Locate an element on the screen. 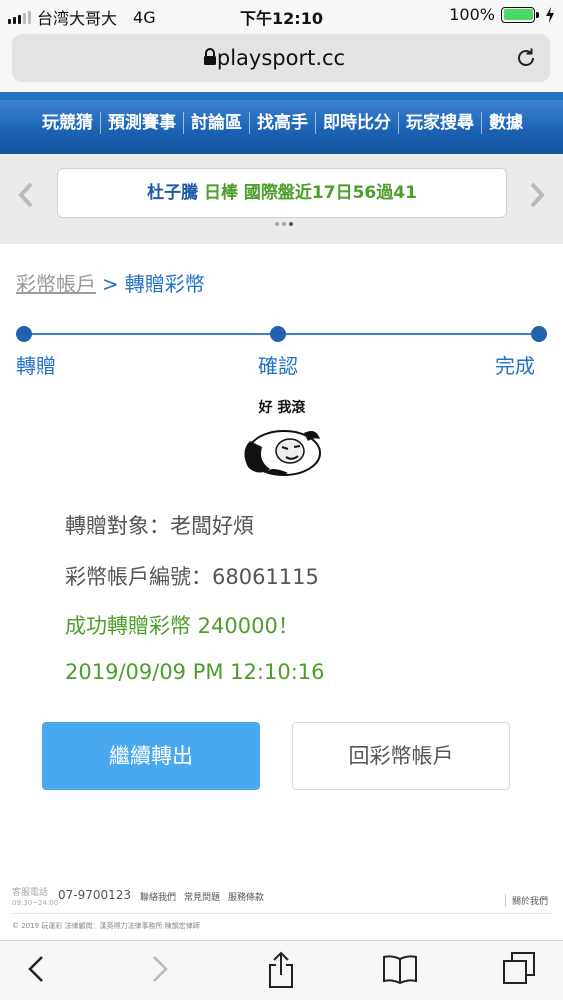 This screenshot has height=1000, width=563. charging-icon is located at coordinates (550, 14).